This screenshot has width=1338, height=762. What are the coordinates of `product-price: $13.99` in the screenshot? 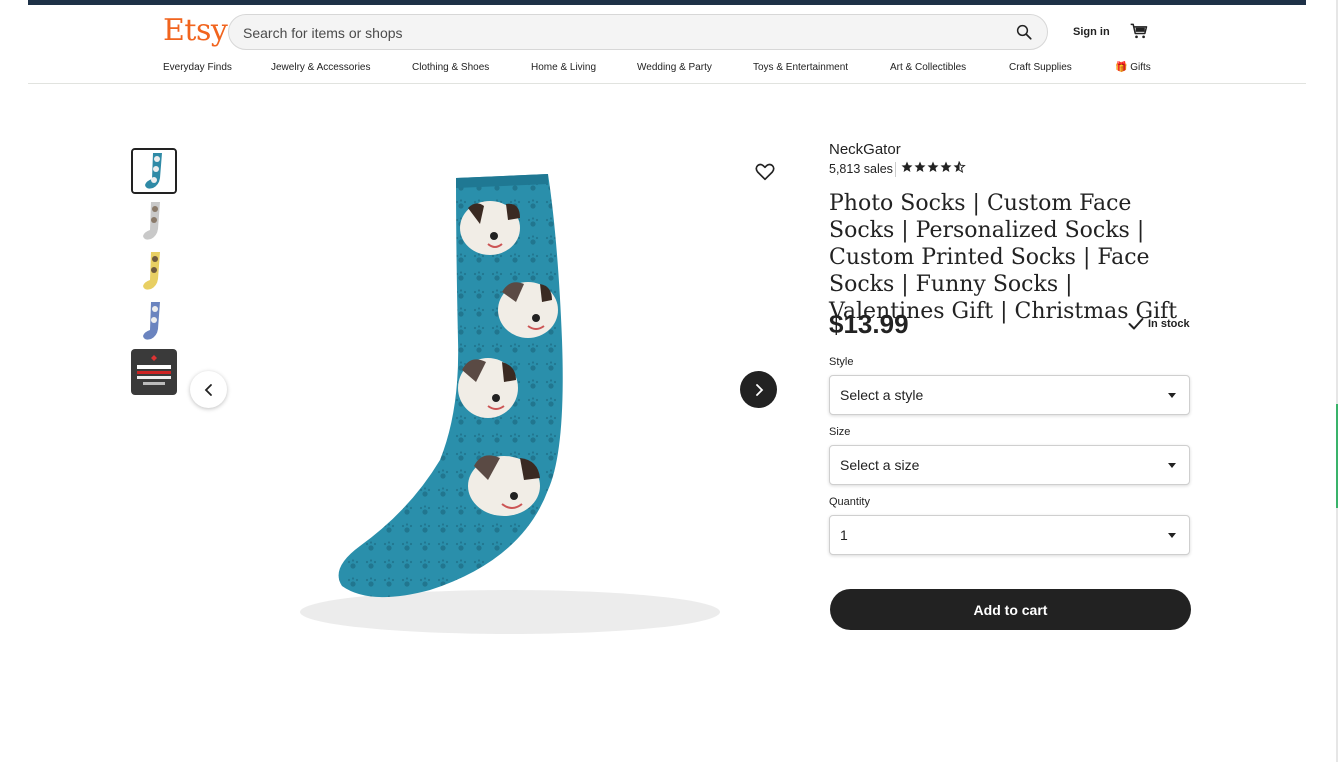 It's located at (869, 324).